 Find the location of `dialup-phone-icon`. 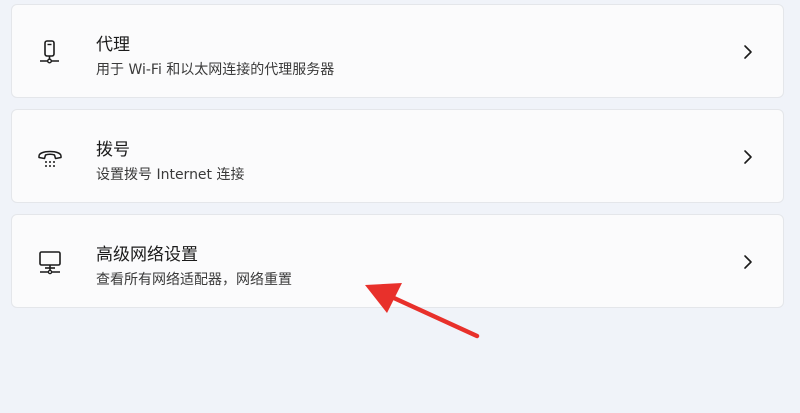

dialup-phone-icon is located at coordinates (50, 157).